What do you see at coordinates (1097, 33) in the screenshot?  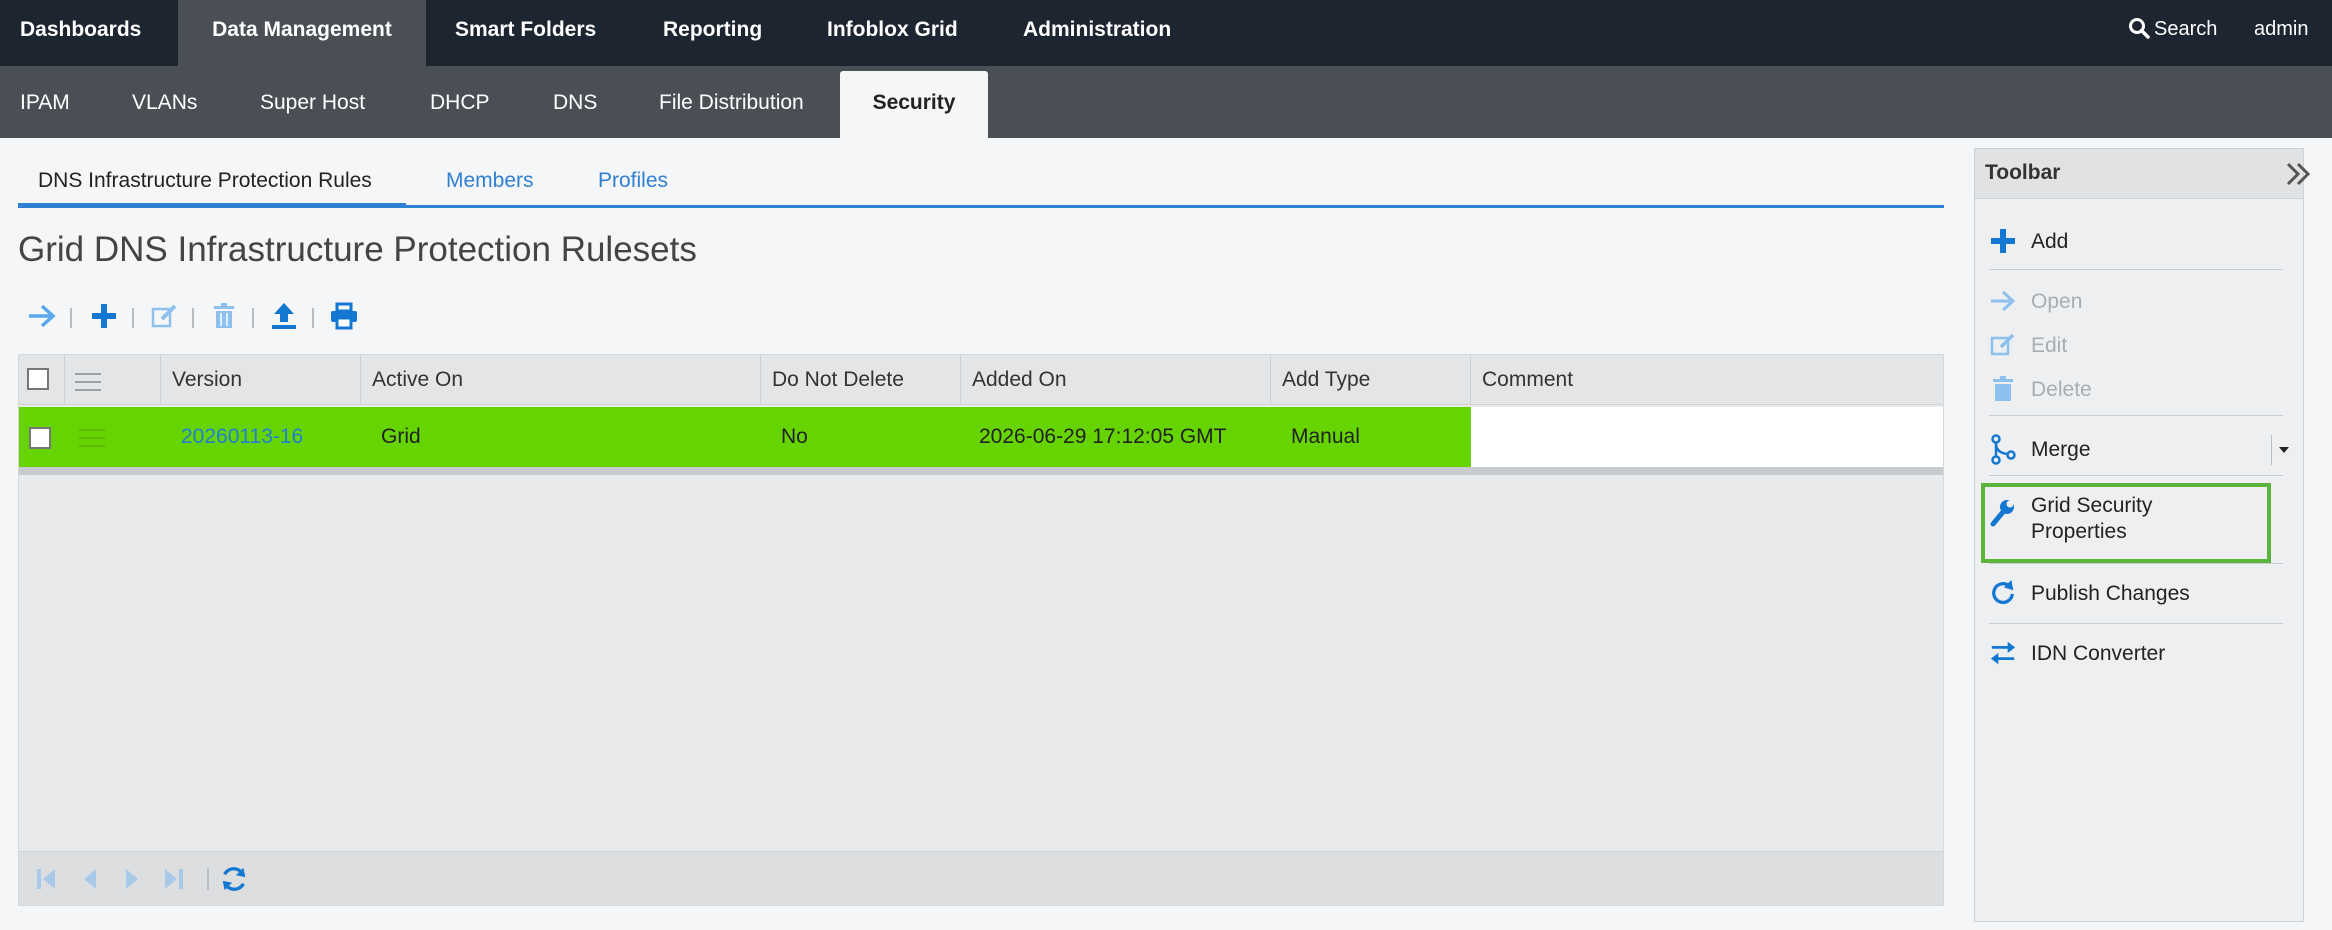 I see `nav-tab-administration: Administration` at bounding box center [1097, 33].